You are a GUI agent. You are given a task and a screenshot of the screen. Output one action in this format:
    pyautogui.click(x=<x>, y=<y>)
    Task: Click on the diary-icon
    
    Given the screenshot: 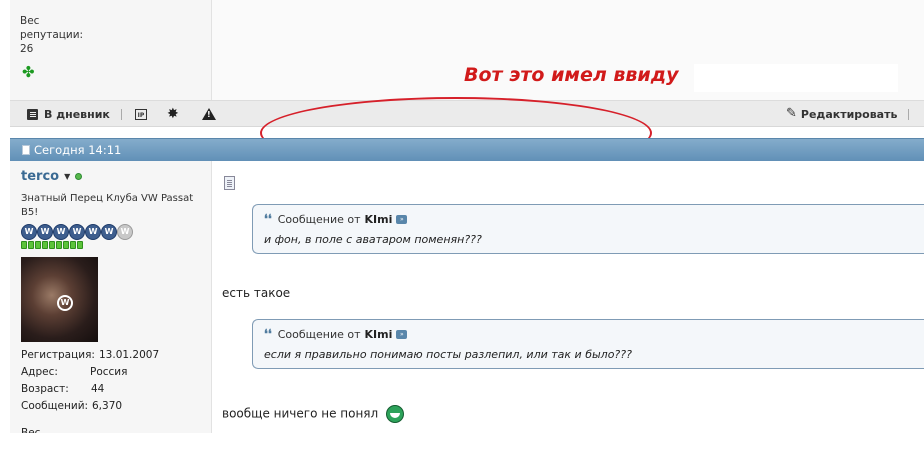 What is the action you would take?
    pyautogui.click(x=32, y=114)
    